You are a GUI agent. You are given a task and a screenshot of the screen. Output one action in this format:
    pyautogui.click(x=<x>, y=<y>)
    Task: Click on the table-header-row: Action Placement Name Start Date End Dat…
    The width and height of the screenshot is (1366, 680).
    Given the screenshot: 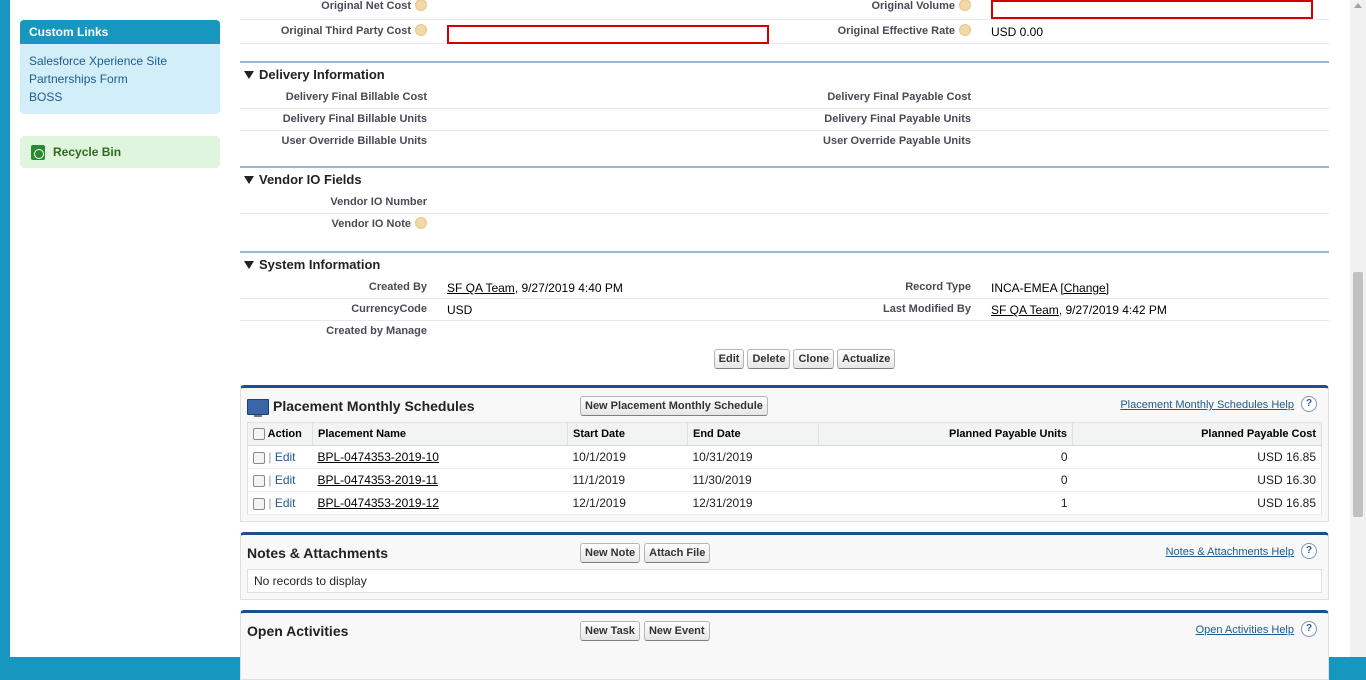 What is the action you would take?
    pyautogui.click(x=784, y=434)
    